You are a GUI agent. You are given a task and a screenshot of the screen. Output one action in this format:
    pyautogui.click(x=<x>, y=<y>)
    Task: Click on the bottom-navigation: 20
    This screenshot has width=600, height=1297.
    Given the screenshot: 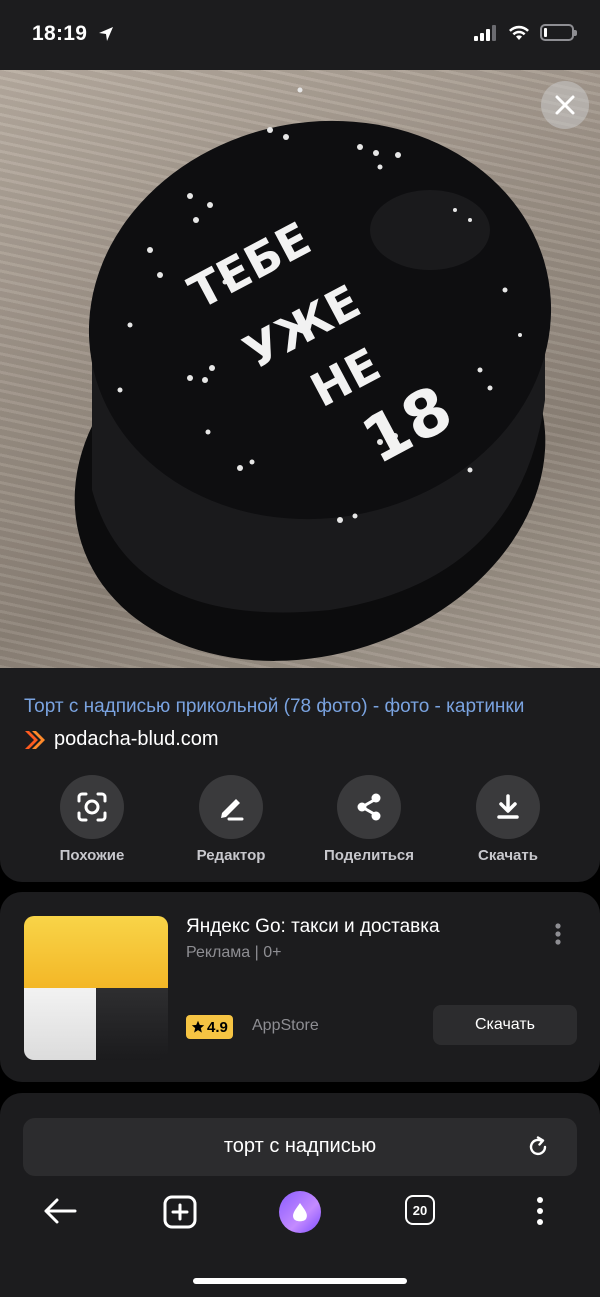 What is the action you would take?
    pyautogui.click(x=300, y=1211)
    